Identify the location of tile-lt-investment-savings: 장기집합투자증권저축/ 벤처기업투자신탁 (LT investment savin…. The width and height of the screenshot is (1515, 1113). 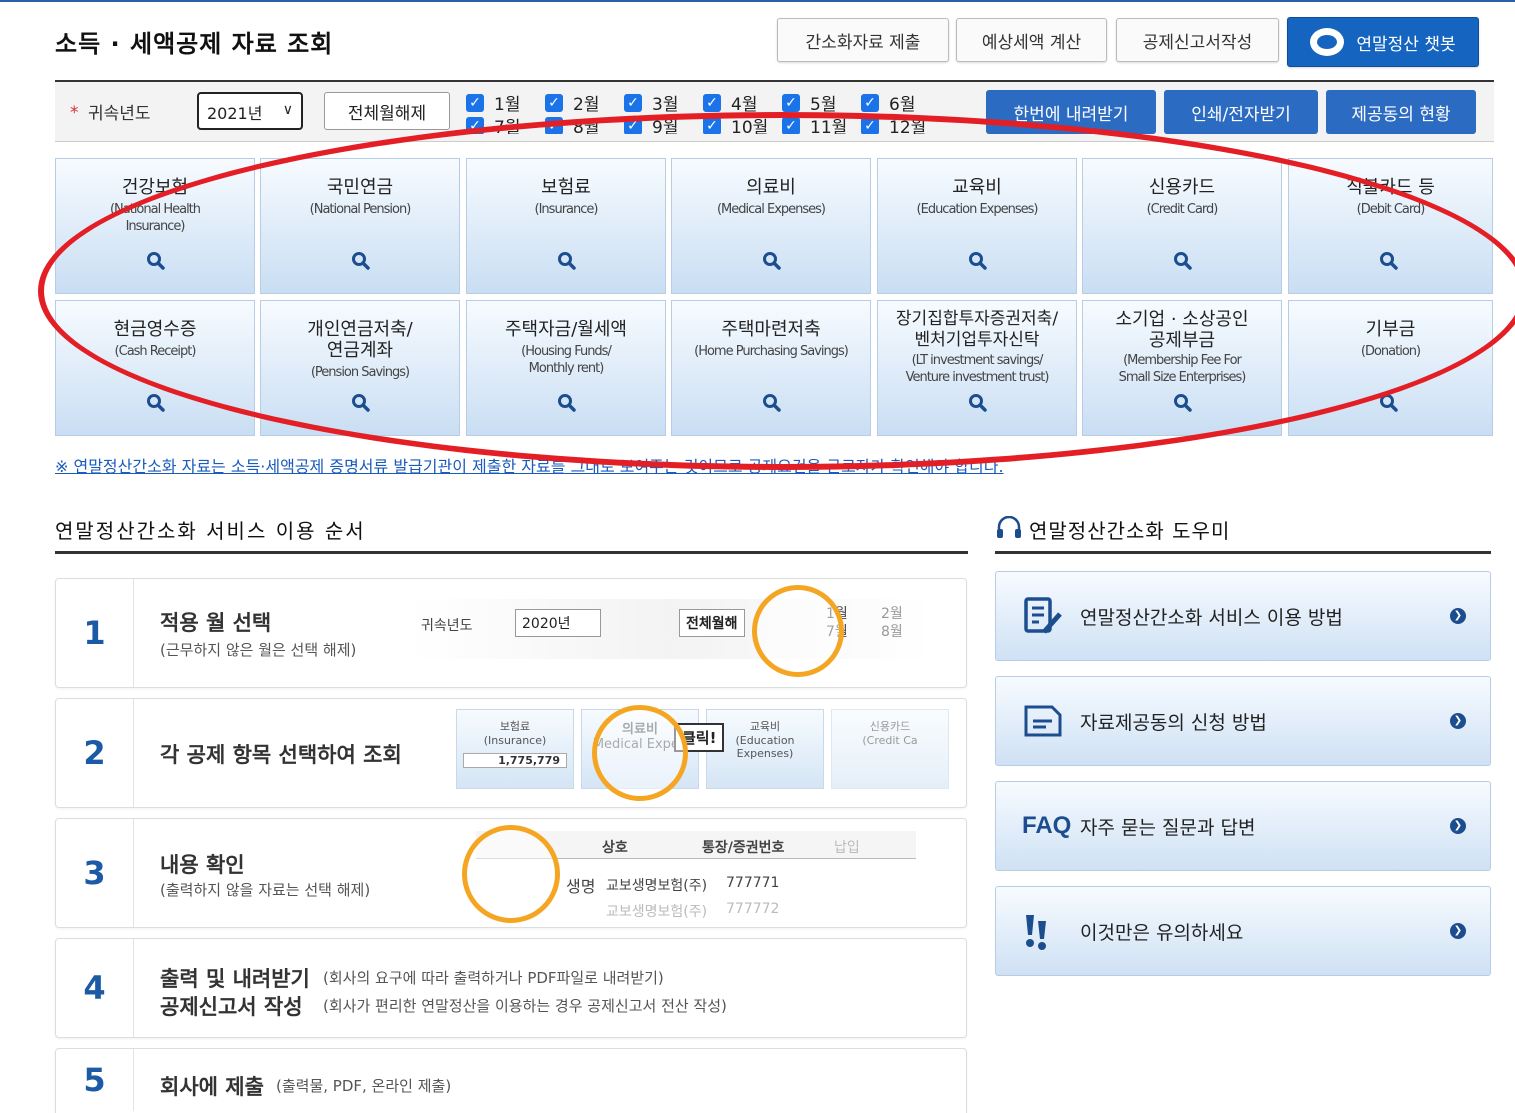
(977, 368).